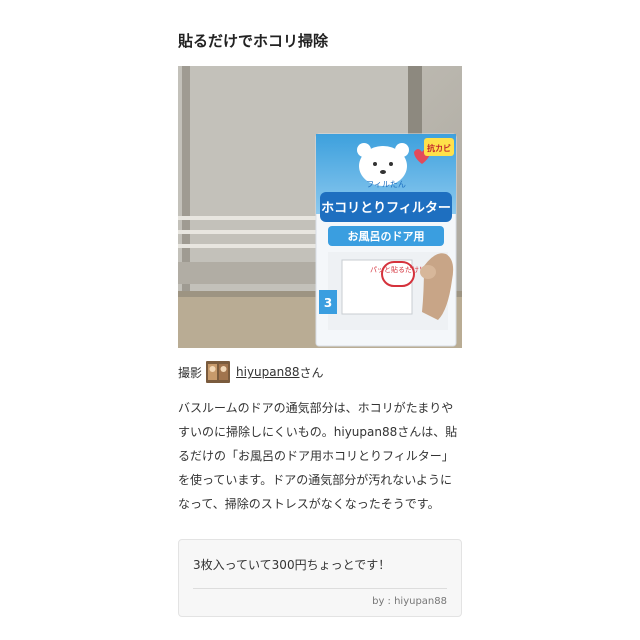 The image size is (640, 640). Describe the element at coordinates (311, 372) in the screenshot. I see `credit-suffix: さん` at that location.